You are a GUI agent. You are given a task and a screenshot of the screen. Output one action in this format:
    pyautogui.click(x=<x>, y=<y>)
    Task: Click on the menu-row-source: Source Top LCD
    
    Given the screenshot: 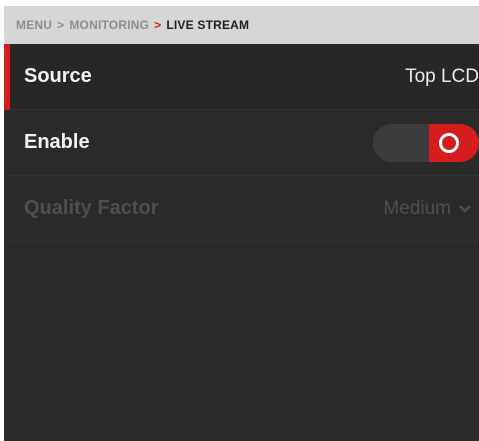 What is the action you would take?
    pyautogui.click(x=241, y=77)
    